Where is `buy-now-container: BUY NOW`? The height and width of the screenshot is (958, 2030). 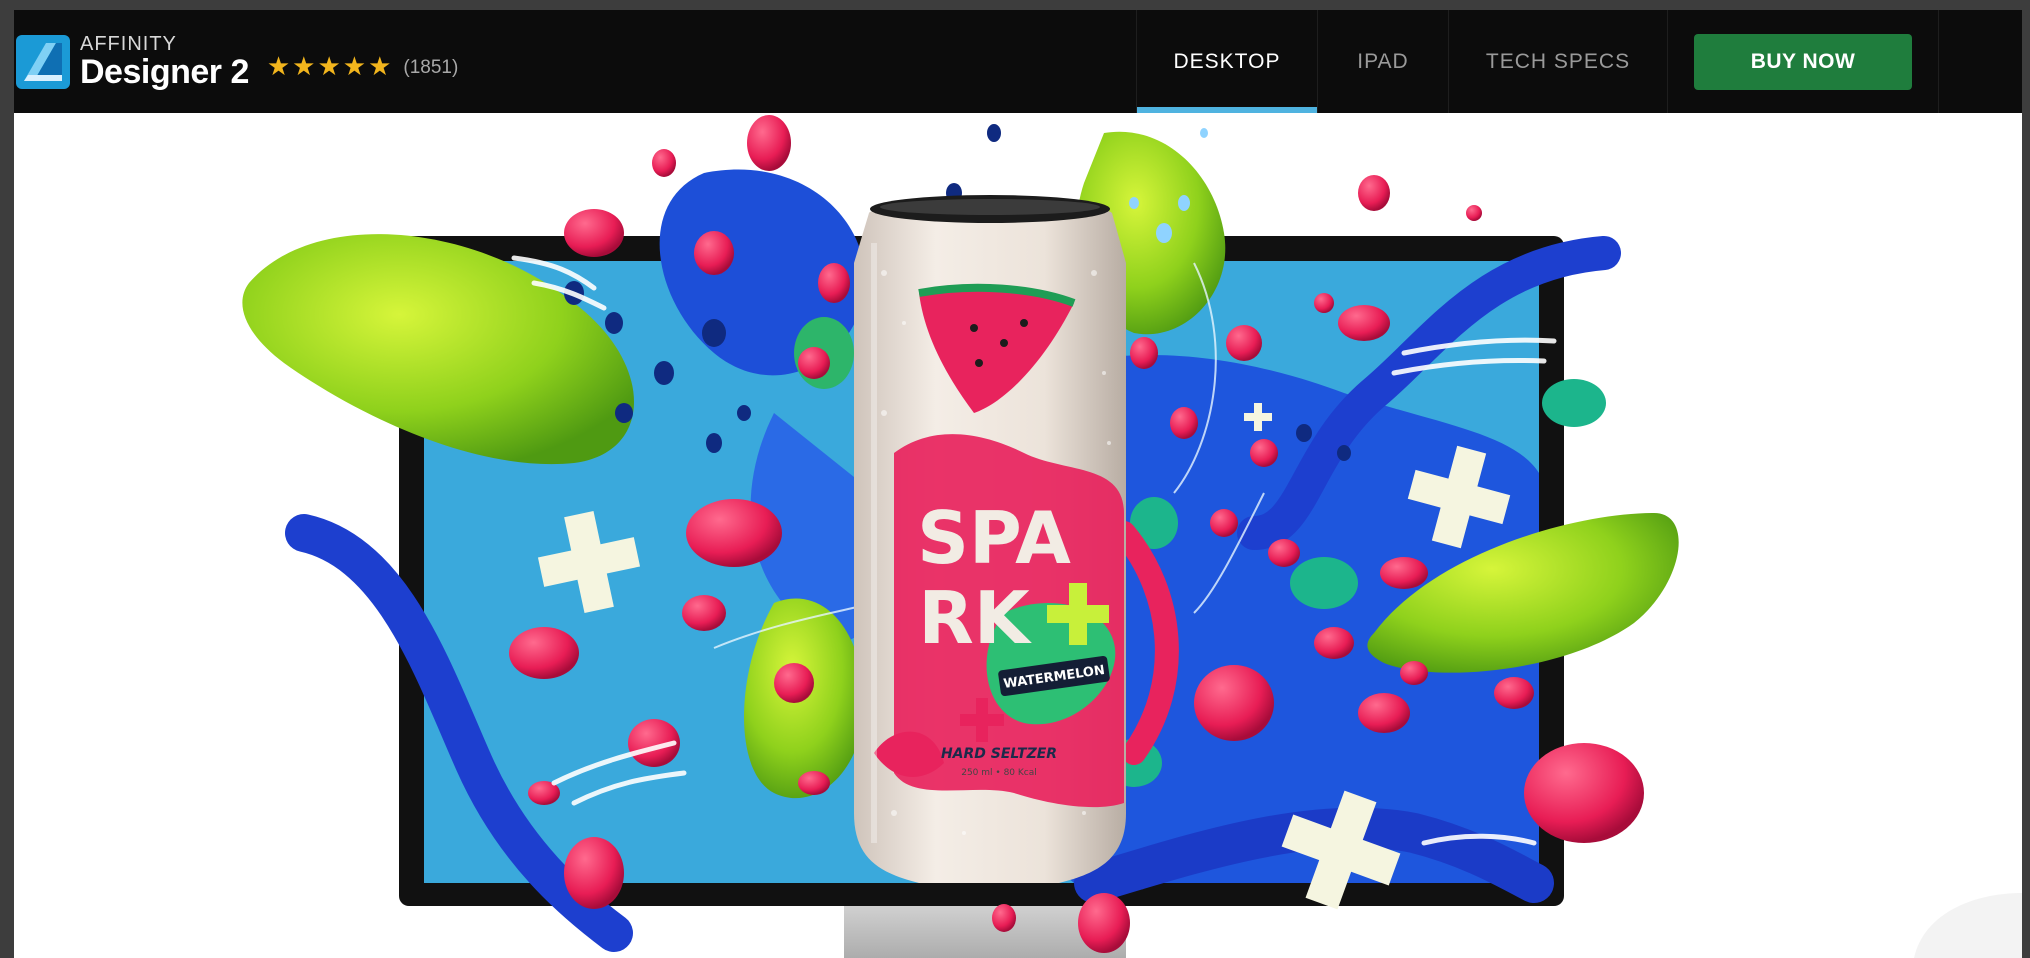 buy-now-container: BUY NOW is located at coordinates (1803, 61).